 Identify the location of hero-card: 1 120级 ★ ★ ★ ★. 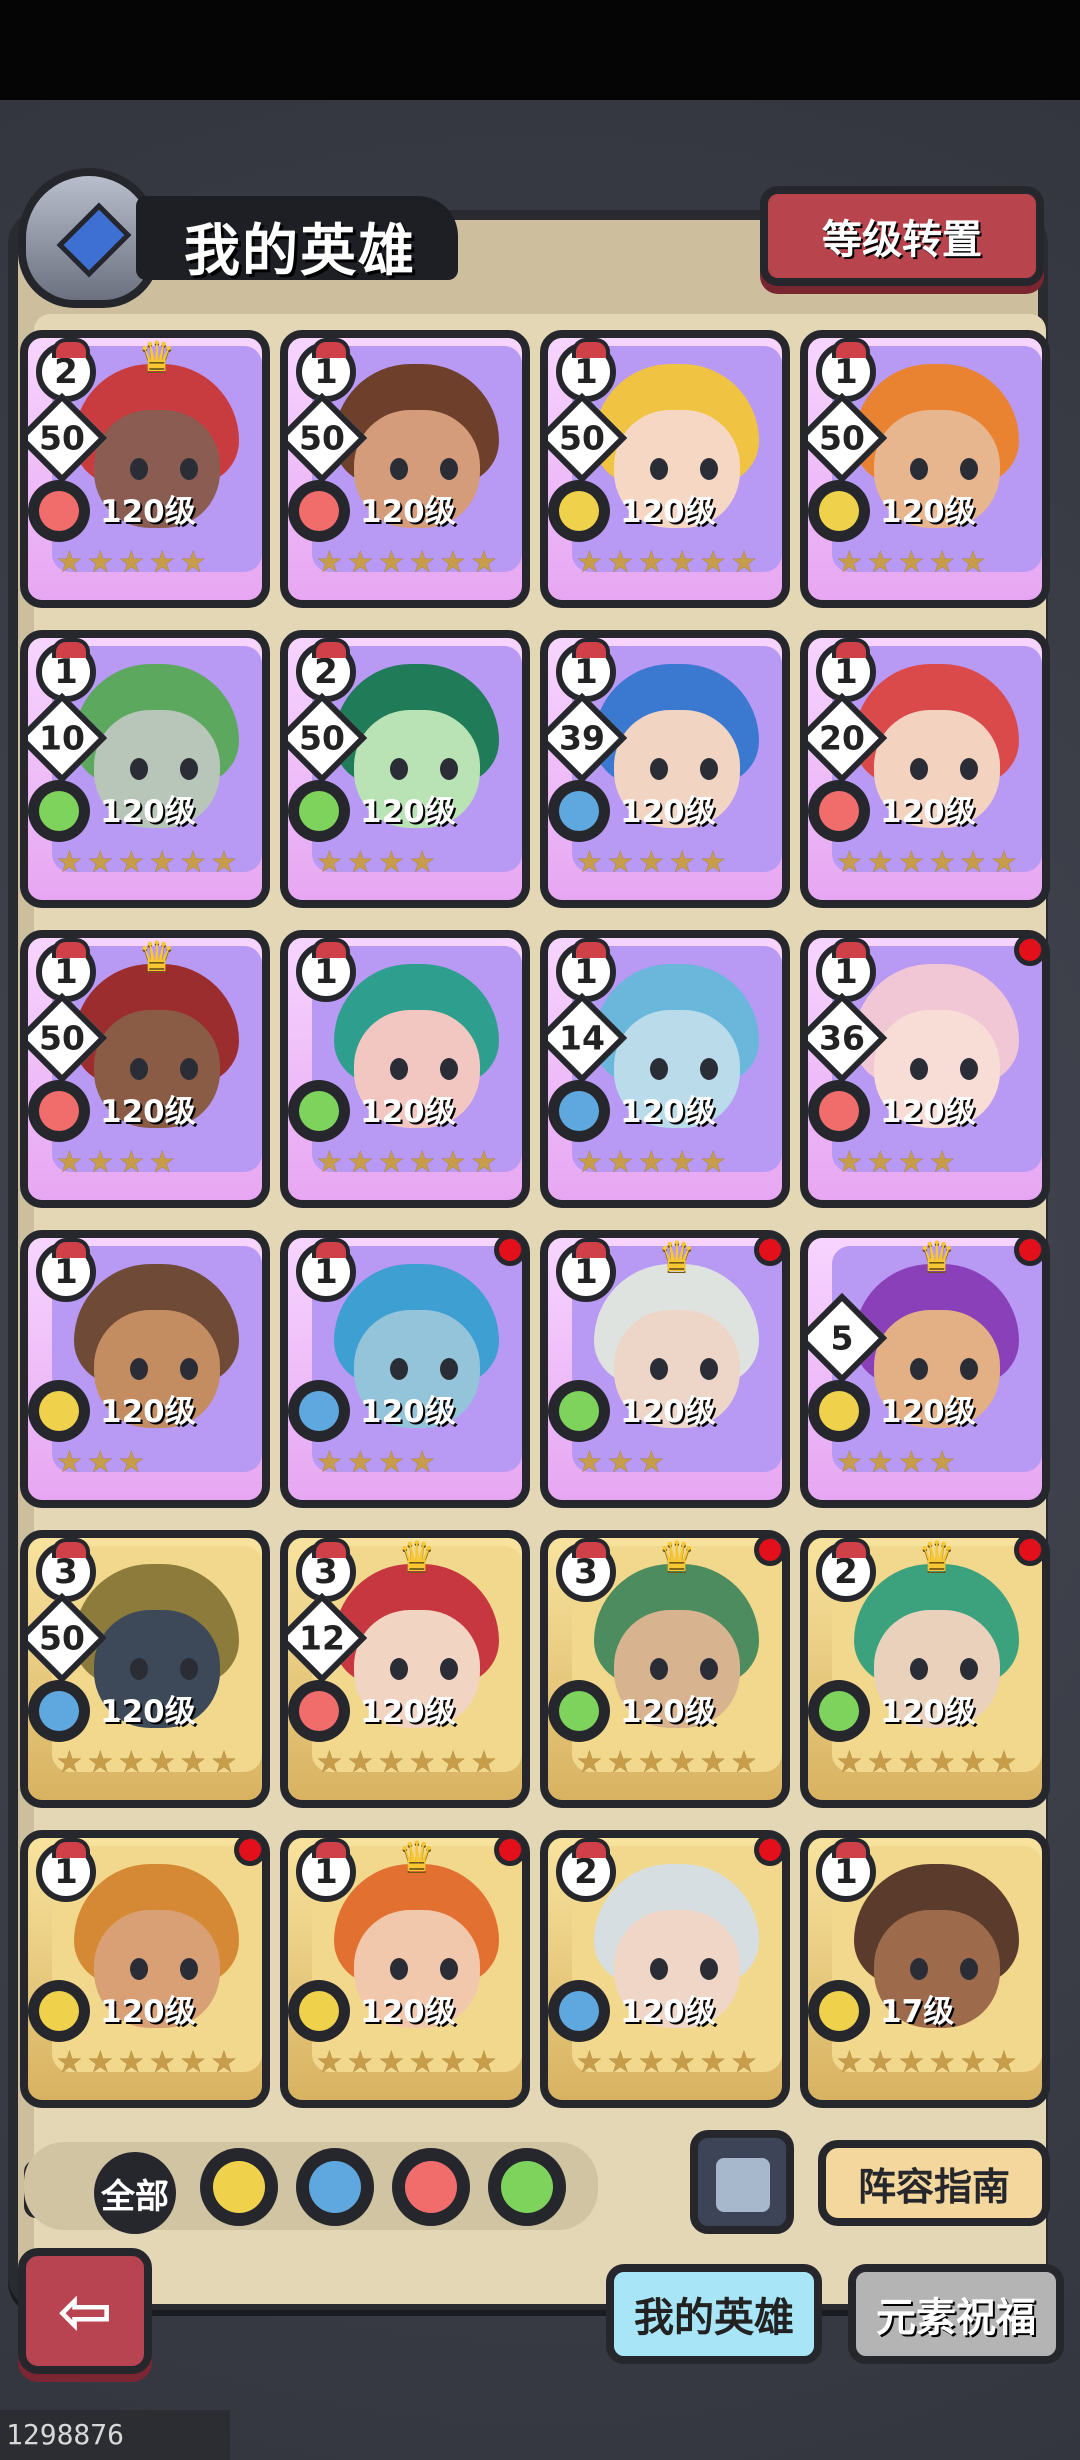
(405, 1369).